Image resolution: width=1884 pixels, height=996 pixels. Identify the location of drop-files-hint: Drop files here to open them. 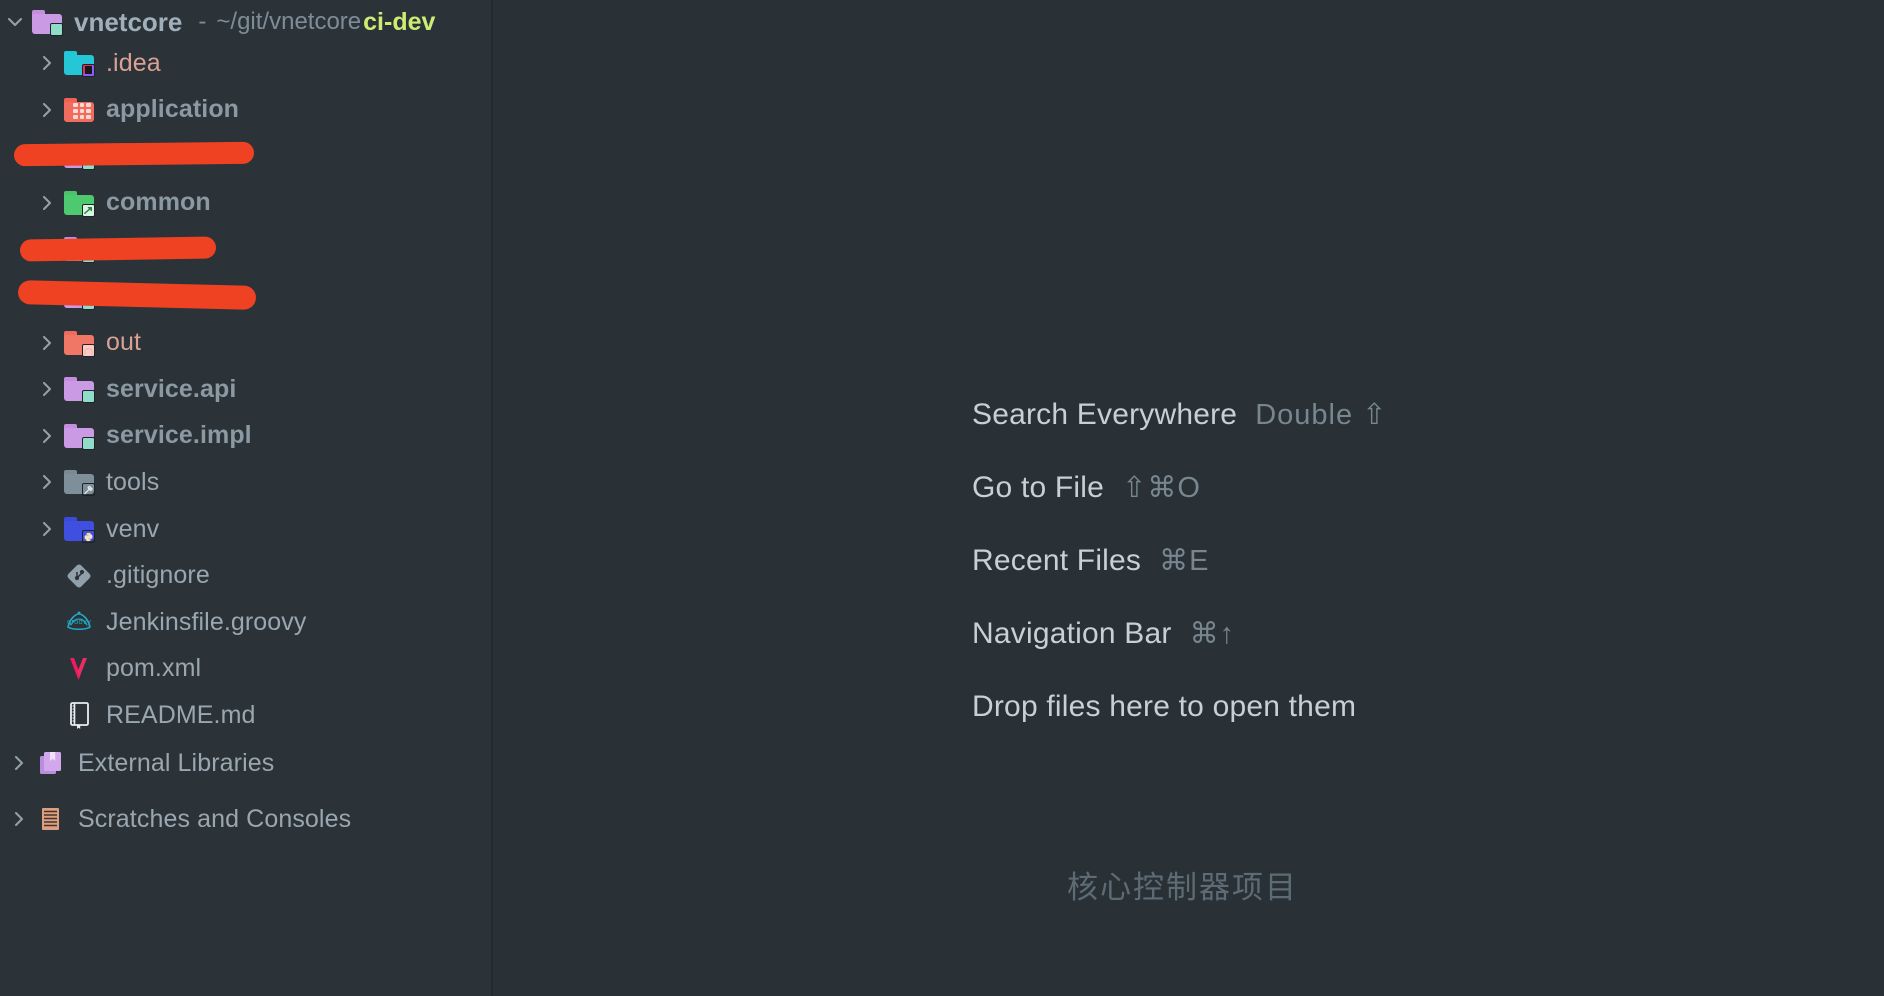
(1352, 706).